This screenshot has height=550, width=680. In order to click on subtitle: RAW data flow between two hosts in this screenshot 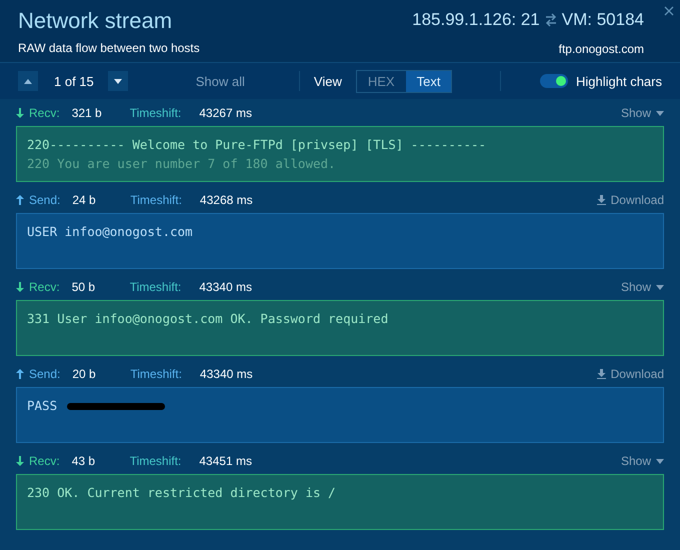, I will do `click(109, 48)`.